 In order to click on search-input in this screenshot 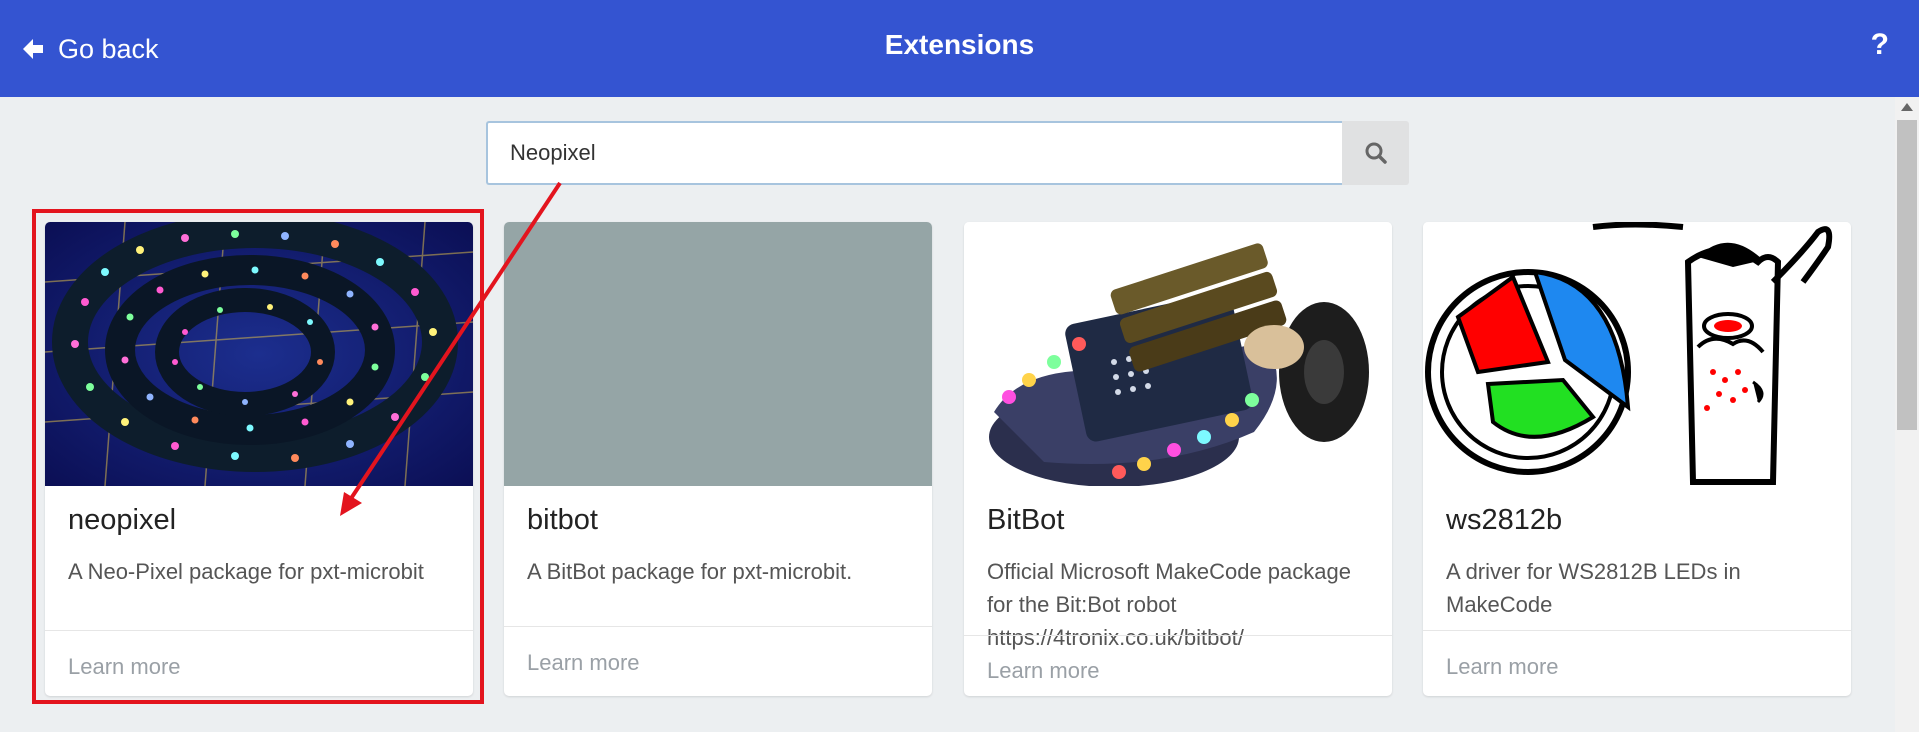, I will do `click(914, 153)`.